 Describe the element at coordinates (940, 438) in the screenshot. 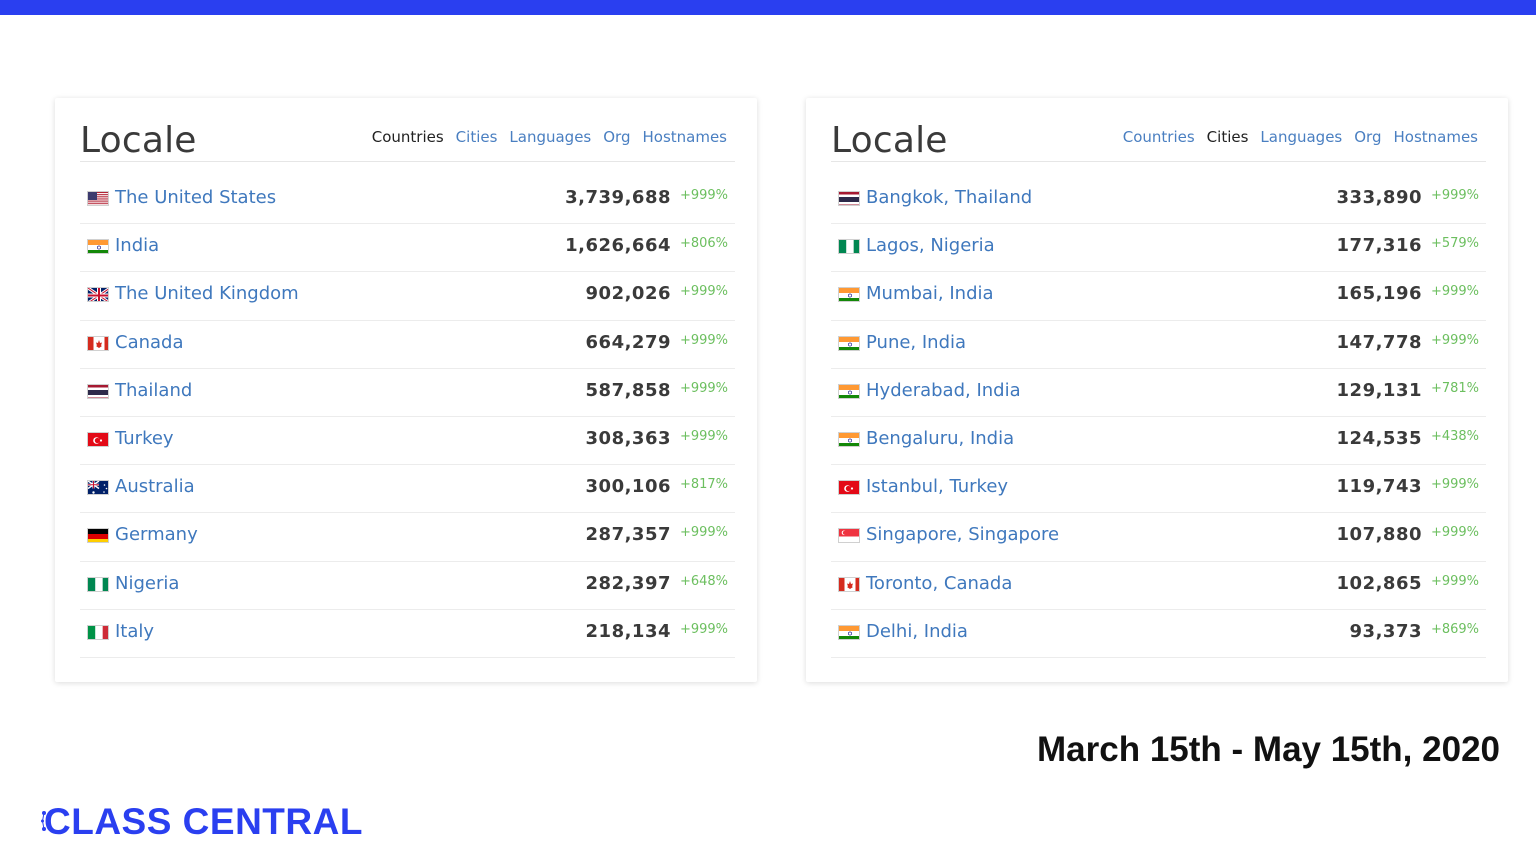

I see `row-name-link: Bengaluru, India` at that location.